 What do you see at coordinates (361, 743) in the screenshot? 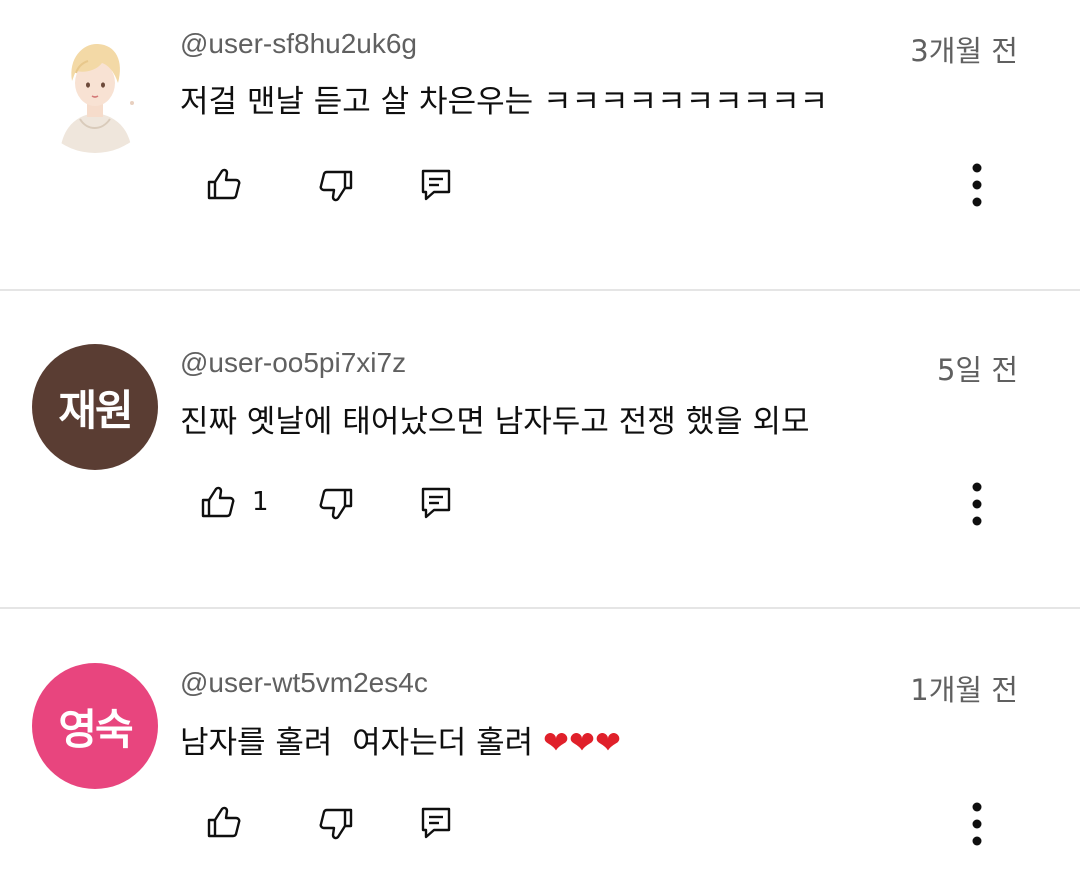
I see `comment-text-body: 남자를 홀려 여자는더 홀려` at bounding box center [361, 743].